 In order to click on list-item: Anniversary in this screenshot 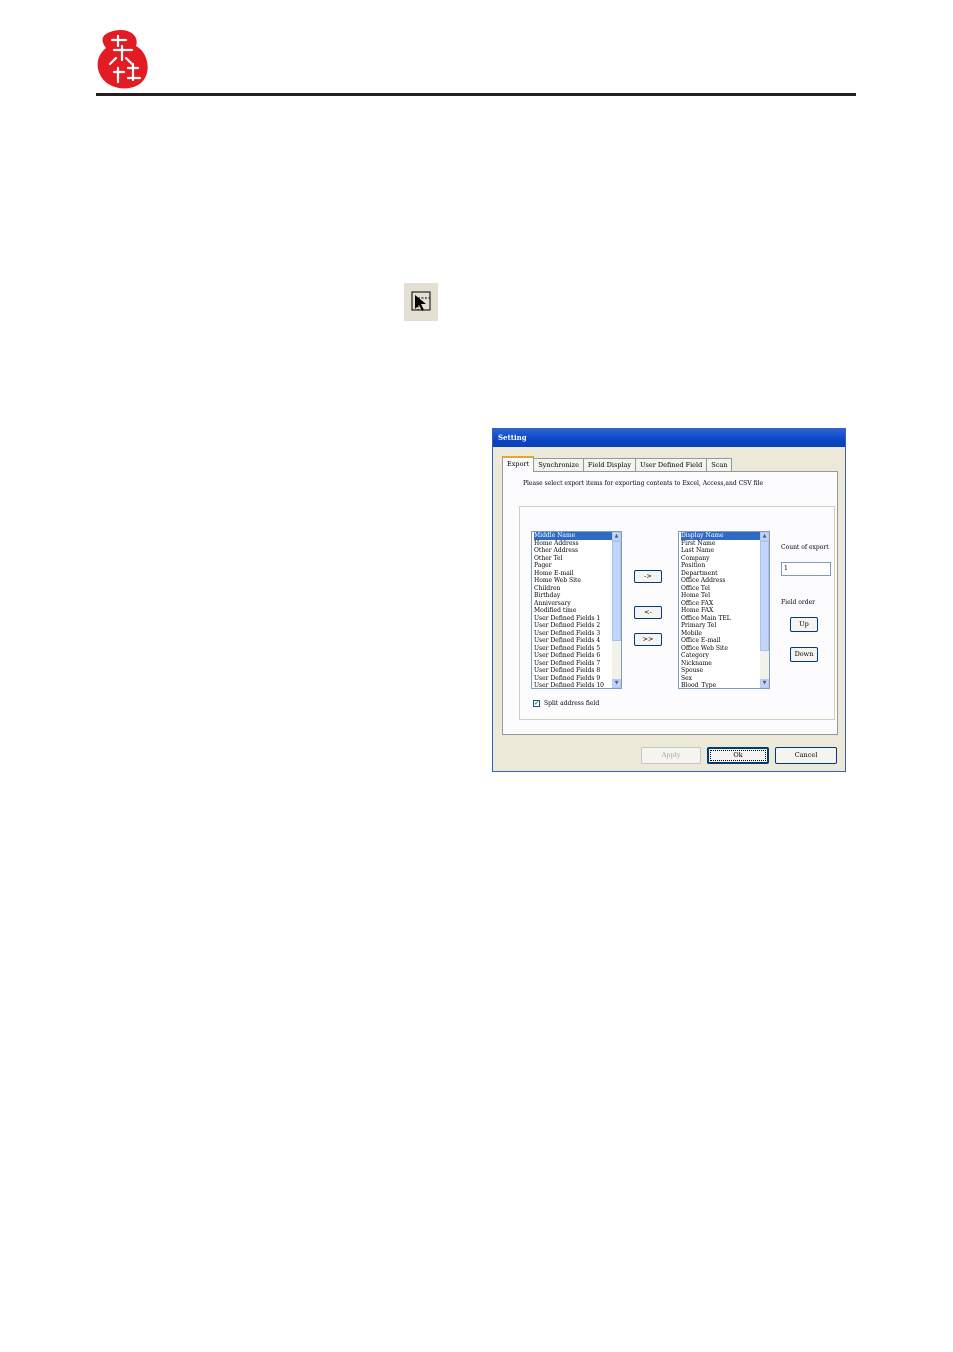, I will do `click(573, 604)`.